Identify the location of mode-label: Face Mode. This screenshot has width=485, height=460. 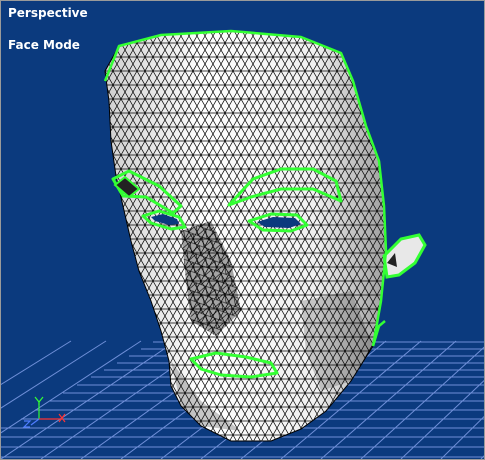
(44, 45).